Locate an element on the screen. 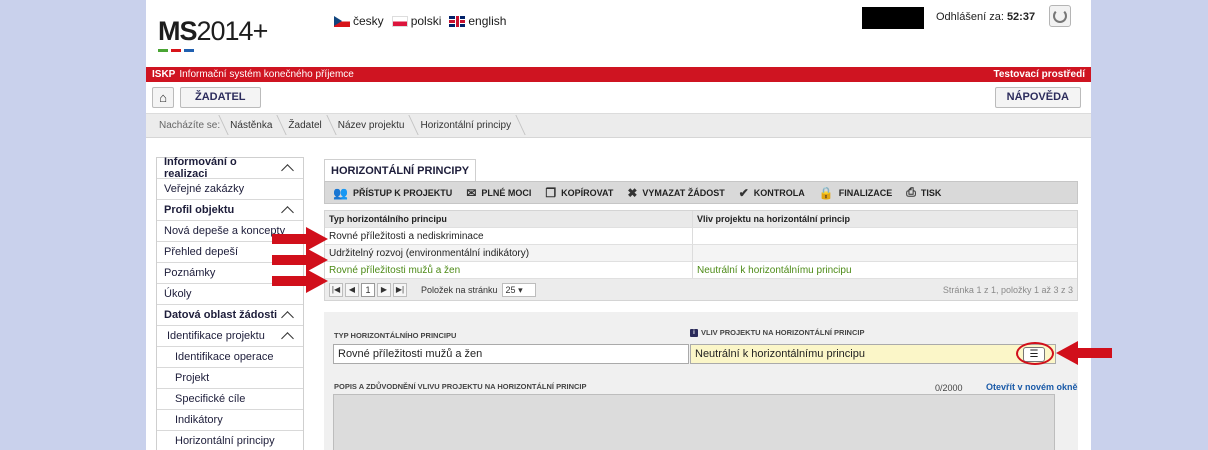 The image size is (1208, 450). toolbar-button: 🔒 FINALIZACE is located at coordinates (855, 193).